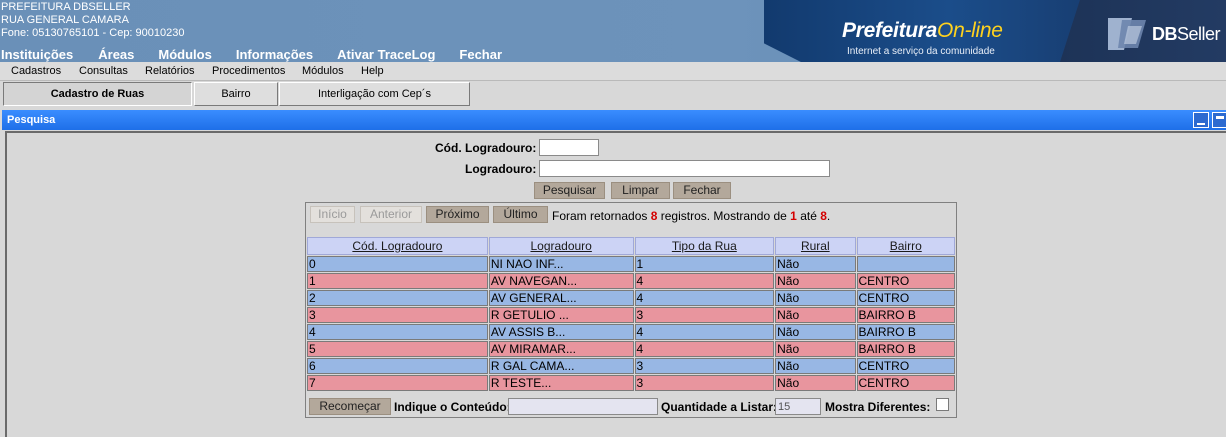 This screenshot has height=437, width=1226. What do you see at coordinates (386, 54) in the screenshot?
I see `top-menu-ativar-tracelog: Ativar TraceLog` at bounding box center [386, 54].